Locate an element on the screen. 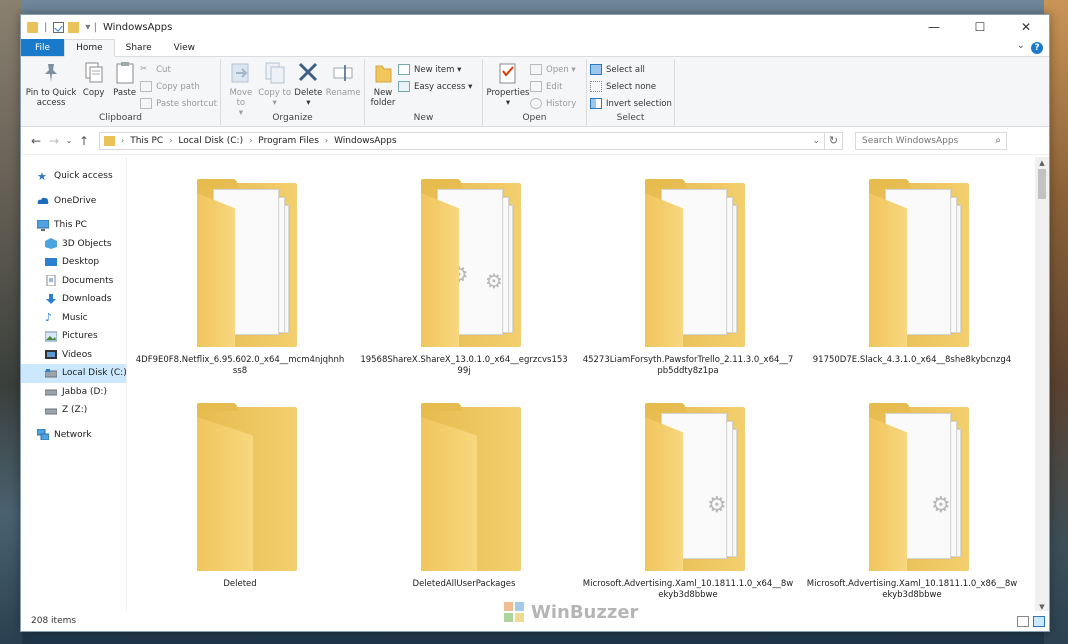 The height and width of the screenshot is (644, 1068). folder-item: Deleted is located at coordinates (240, 496).